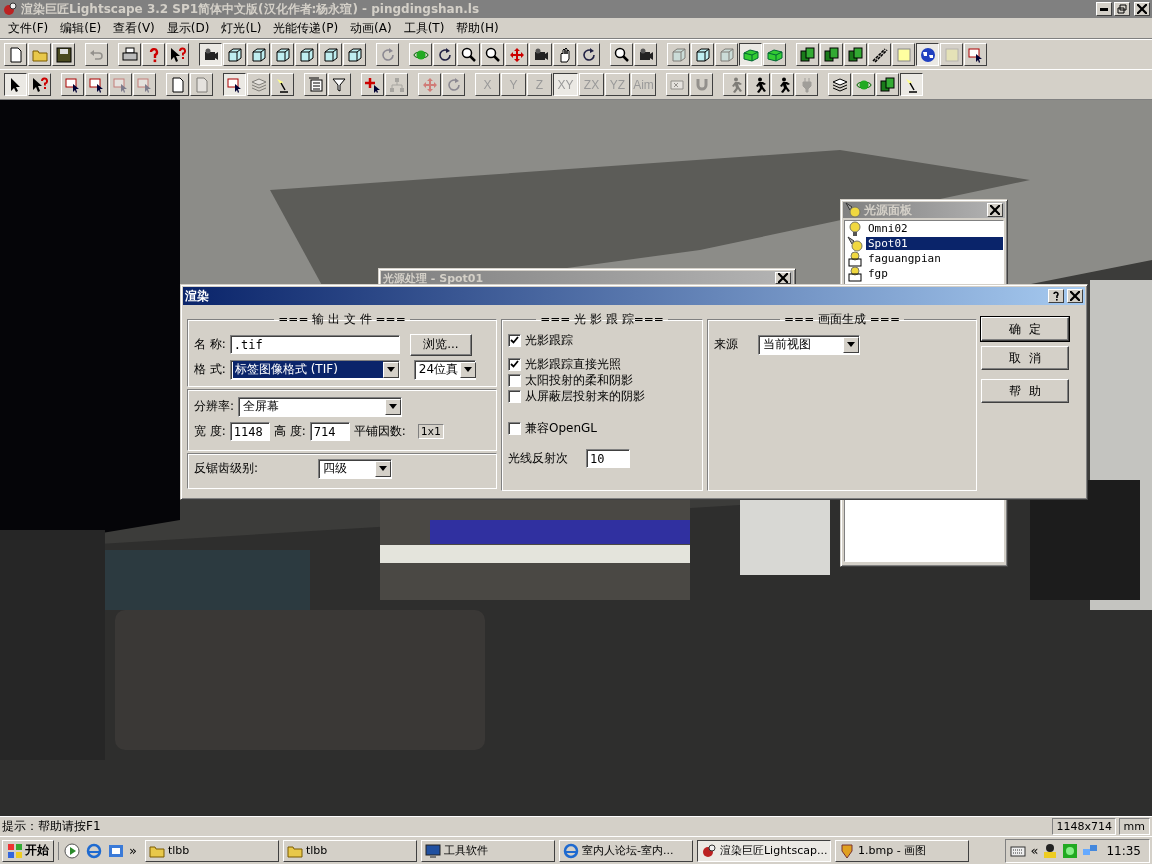 The height and width of the screenshot is (864, 1152). Describe the element at coordinates (424, 28) in the screenshot. I see `menu-item: 工具(T)` at that location.